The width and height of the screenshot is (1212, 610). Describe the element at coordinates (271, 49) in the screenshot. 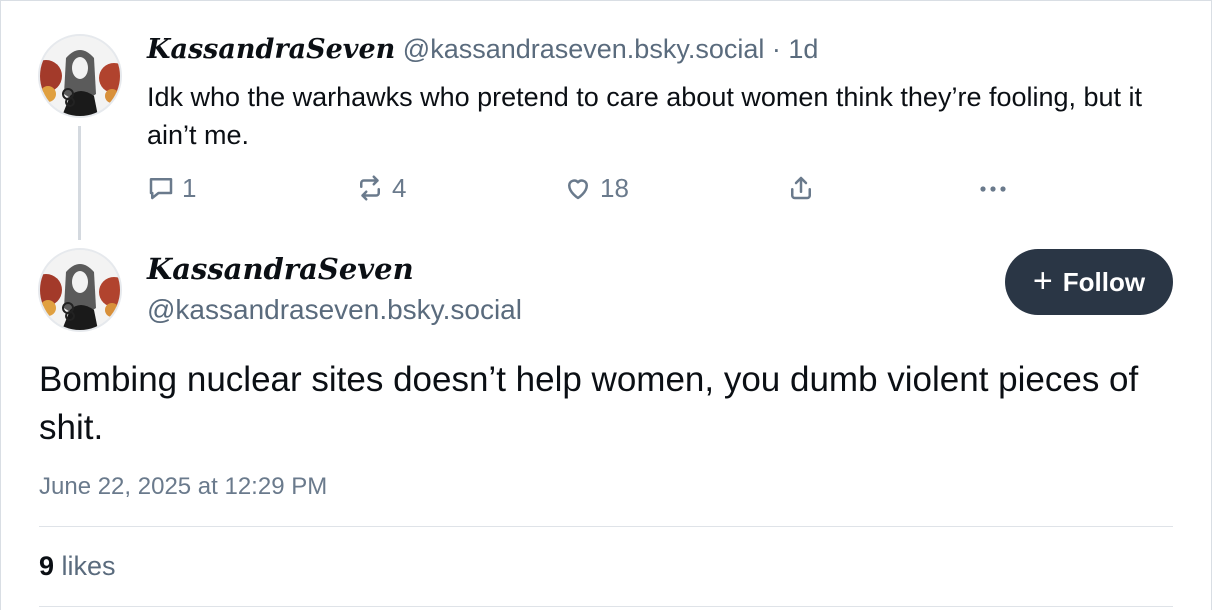

I see `parent-post-display-name: KassandraSeven` at that location.